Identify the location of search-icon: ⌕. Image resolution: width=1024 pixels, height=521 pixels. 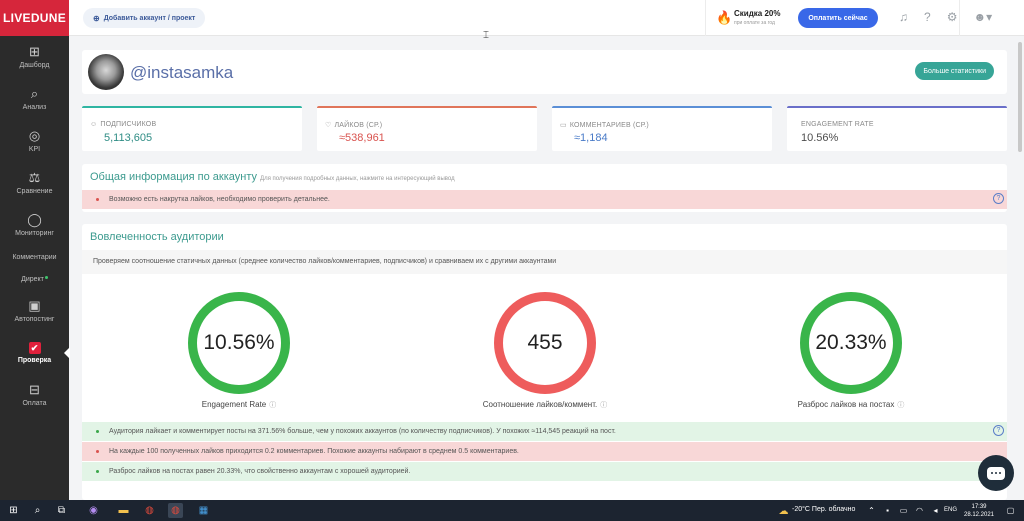
(37, 510).